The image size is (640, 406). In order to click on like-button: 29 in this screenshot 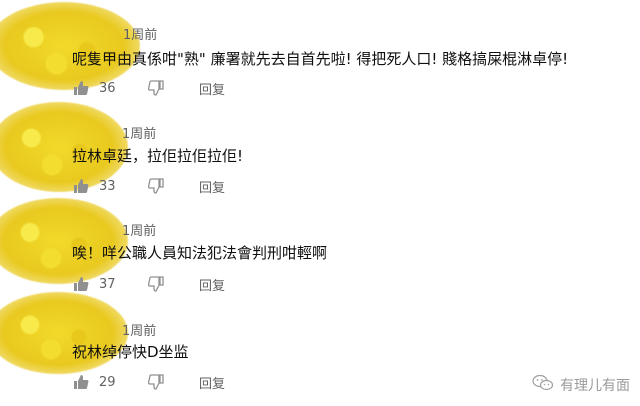, I will do `click(96, 382)`.